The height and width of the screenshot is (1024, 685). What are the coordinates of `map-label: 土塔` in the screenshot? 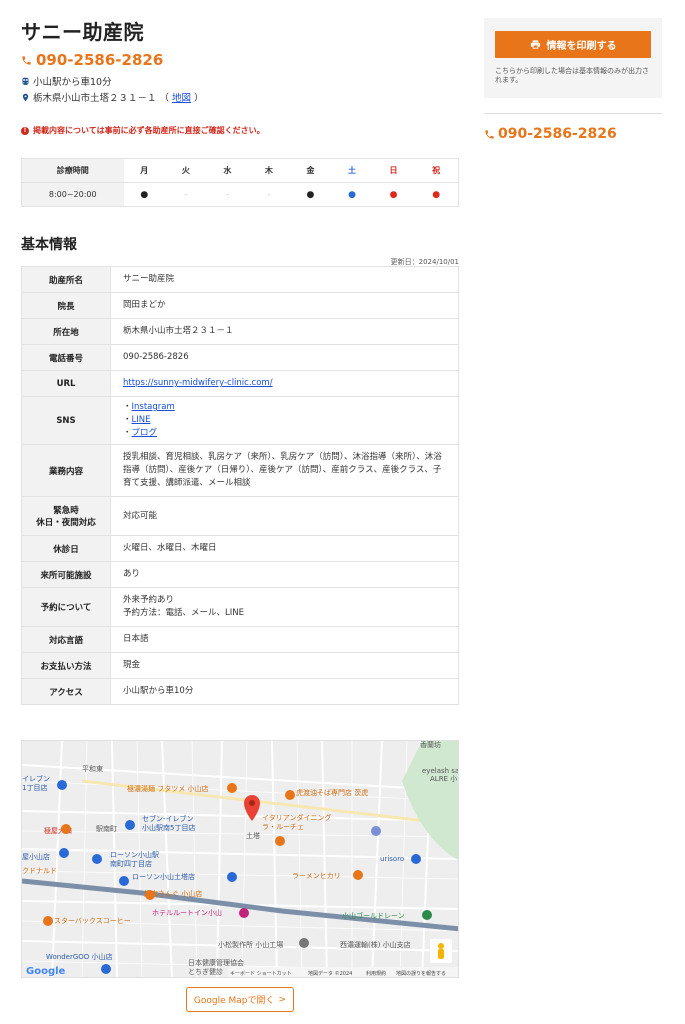 It's located at (253, 835).